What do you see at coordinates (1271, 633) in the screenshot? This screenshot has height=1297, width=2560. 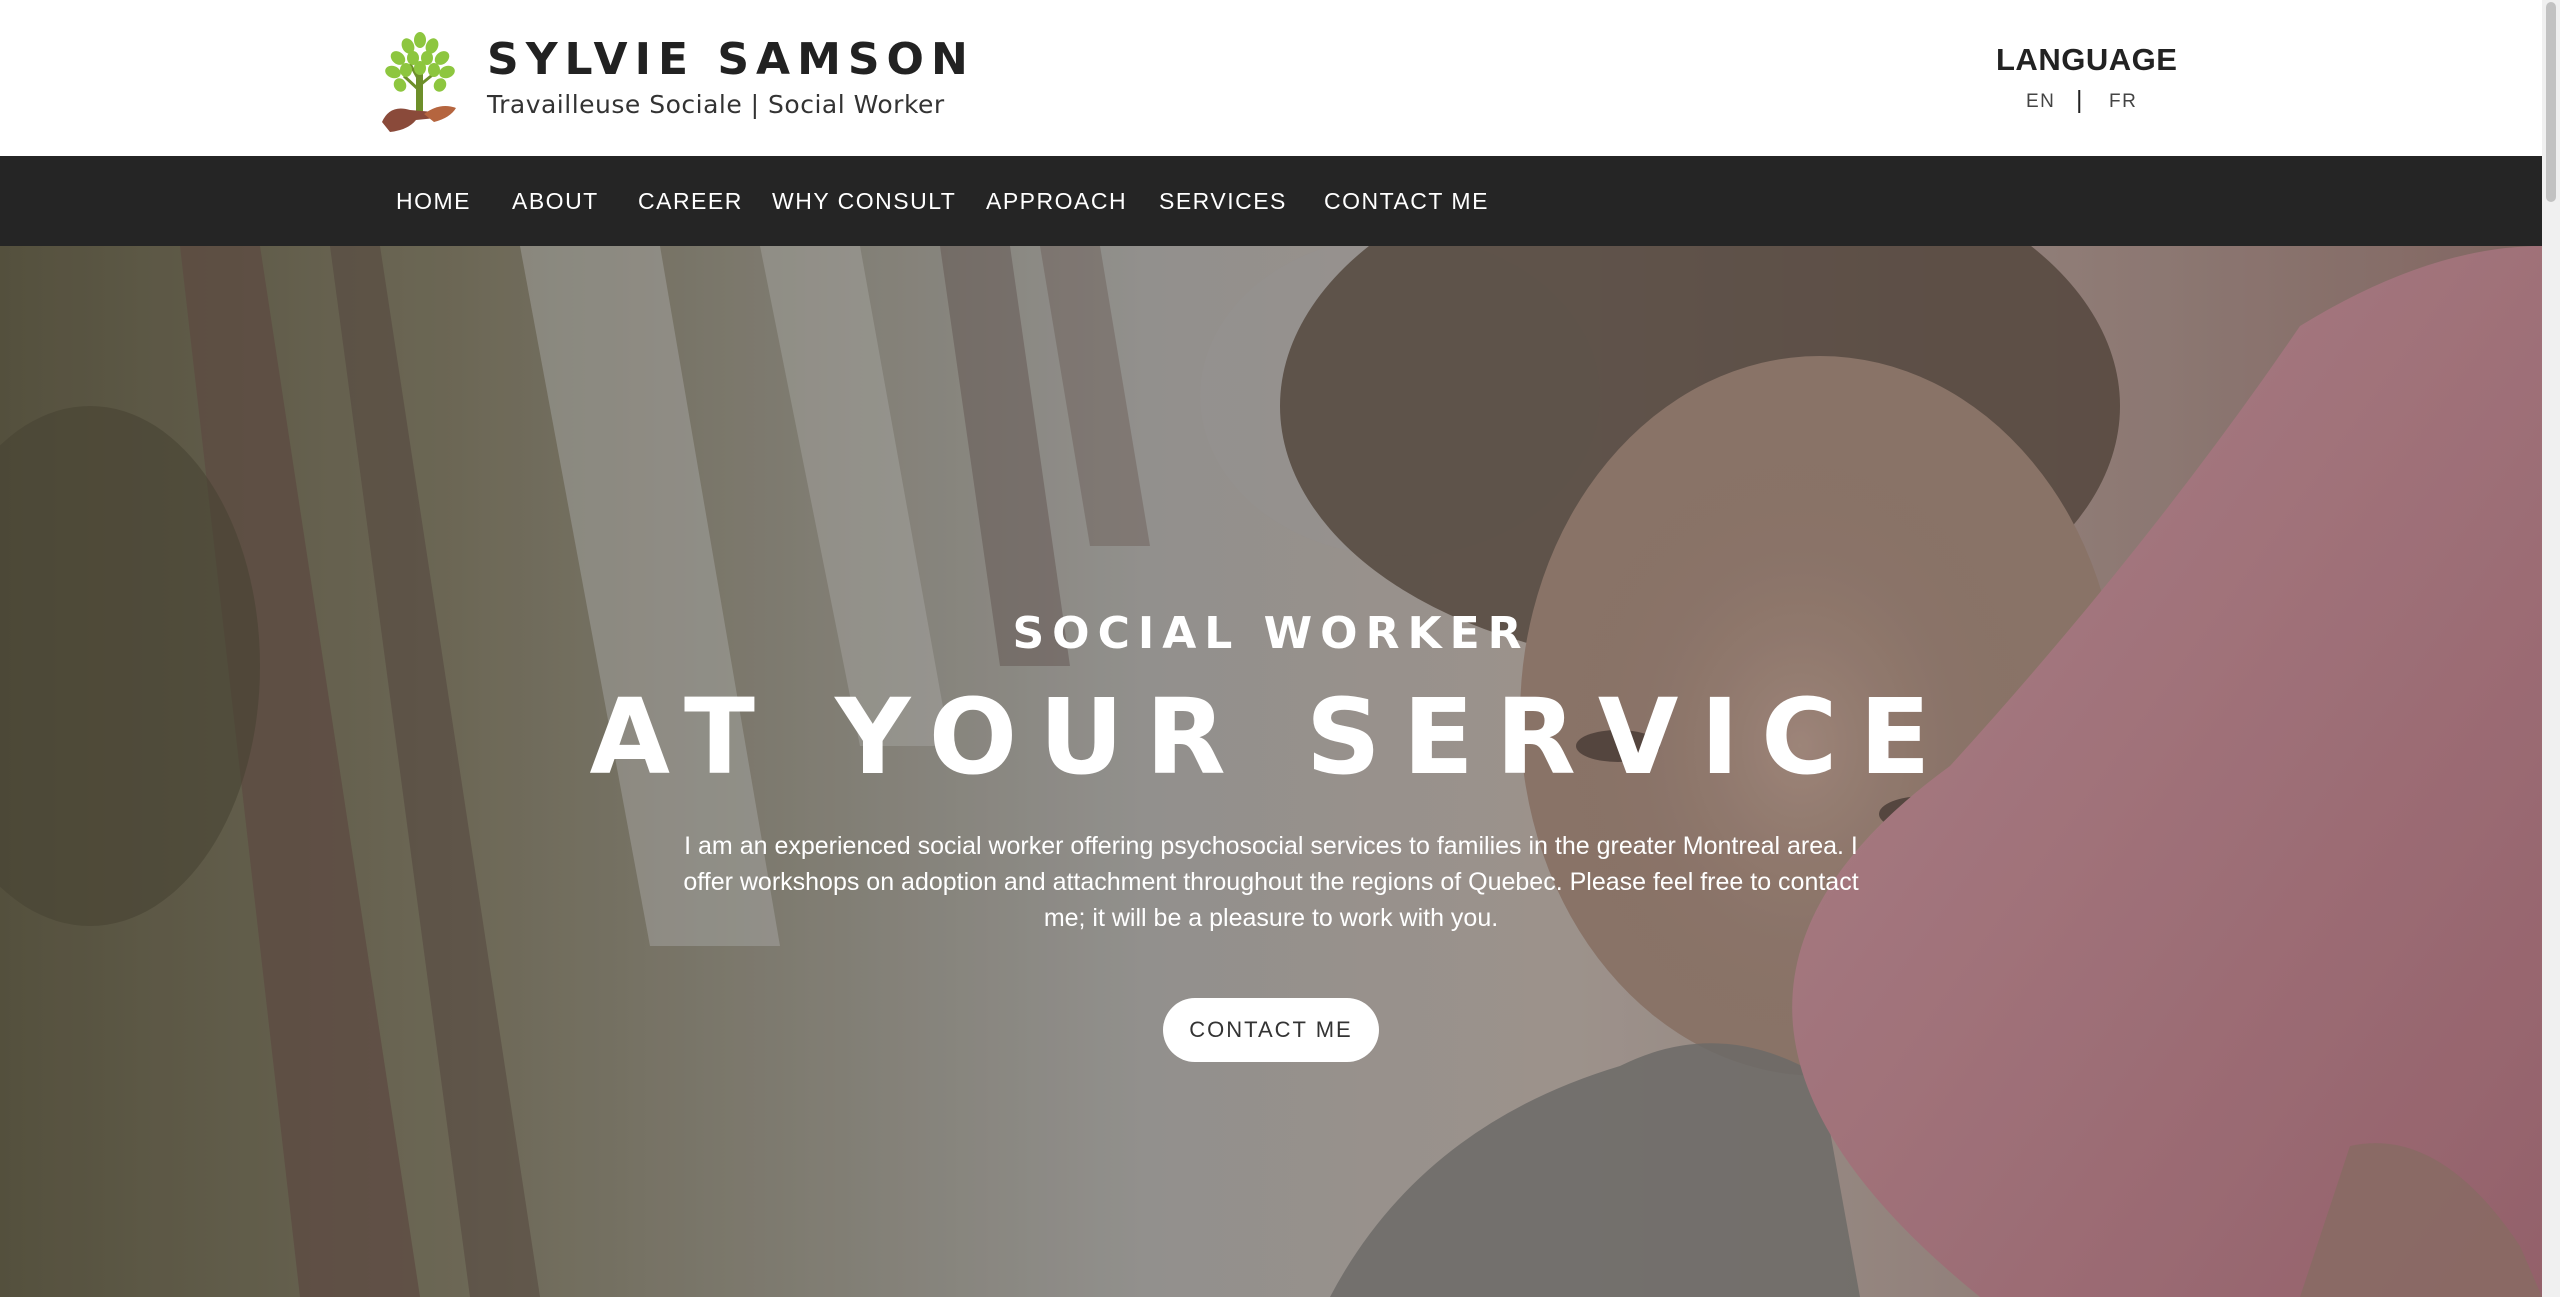 I see `hero-eyebrow: SOCIAL WORKER` at bounding box center [1271, 633].